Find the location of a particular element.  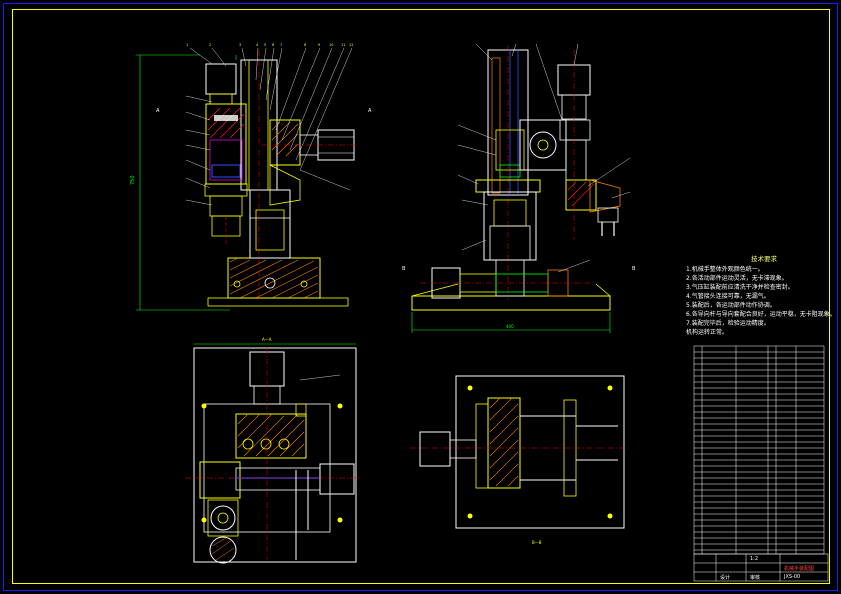

top-view: A—A is located at coordinates (272, 450).